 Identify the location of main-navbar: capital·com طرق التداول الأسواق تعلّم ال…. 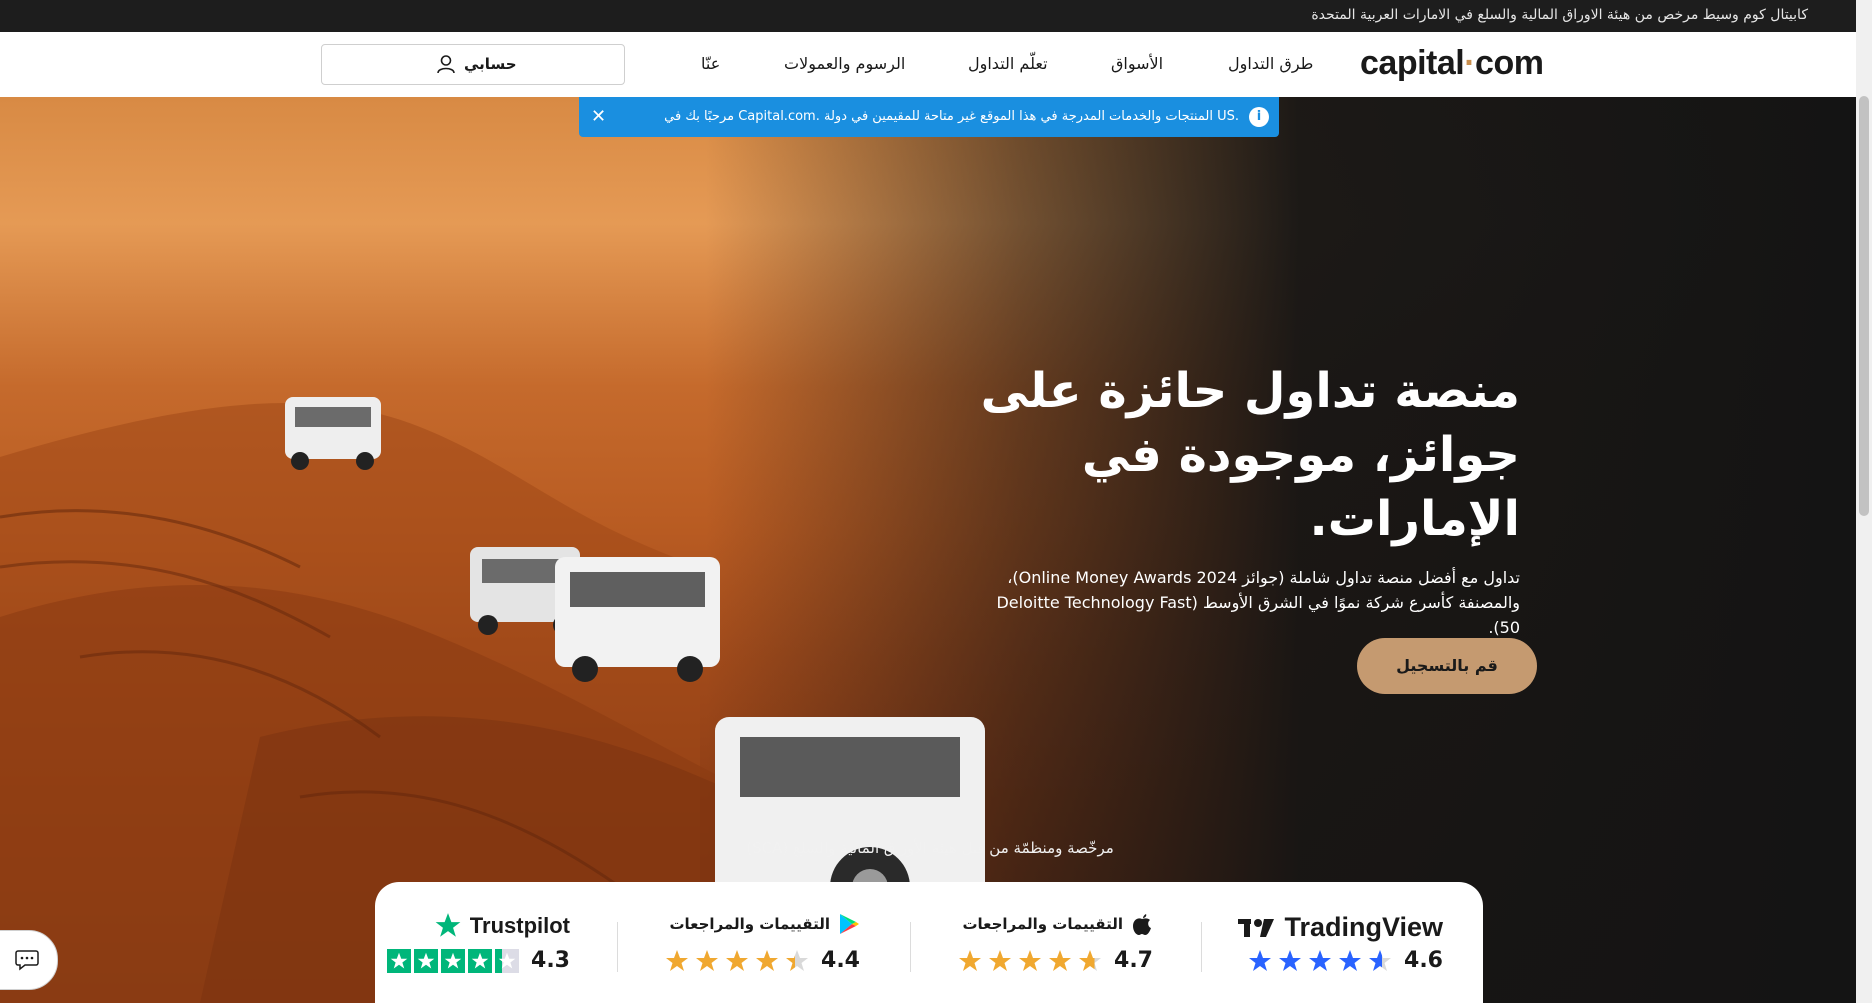
(928, 65).